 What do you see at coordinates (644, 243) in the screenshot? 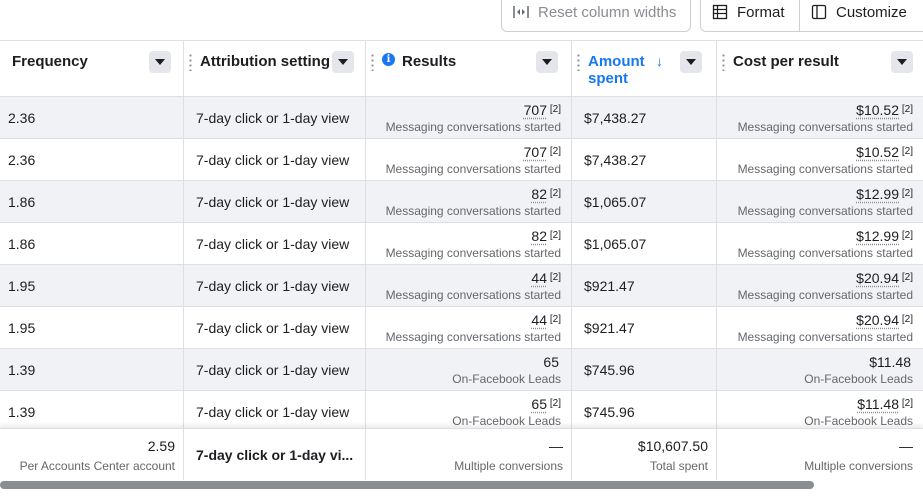
I see `cell-amount-spent: $1,065.07` at bounding box center [644, 243].